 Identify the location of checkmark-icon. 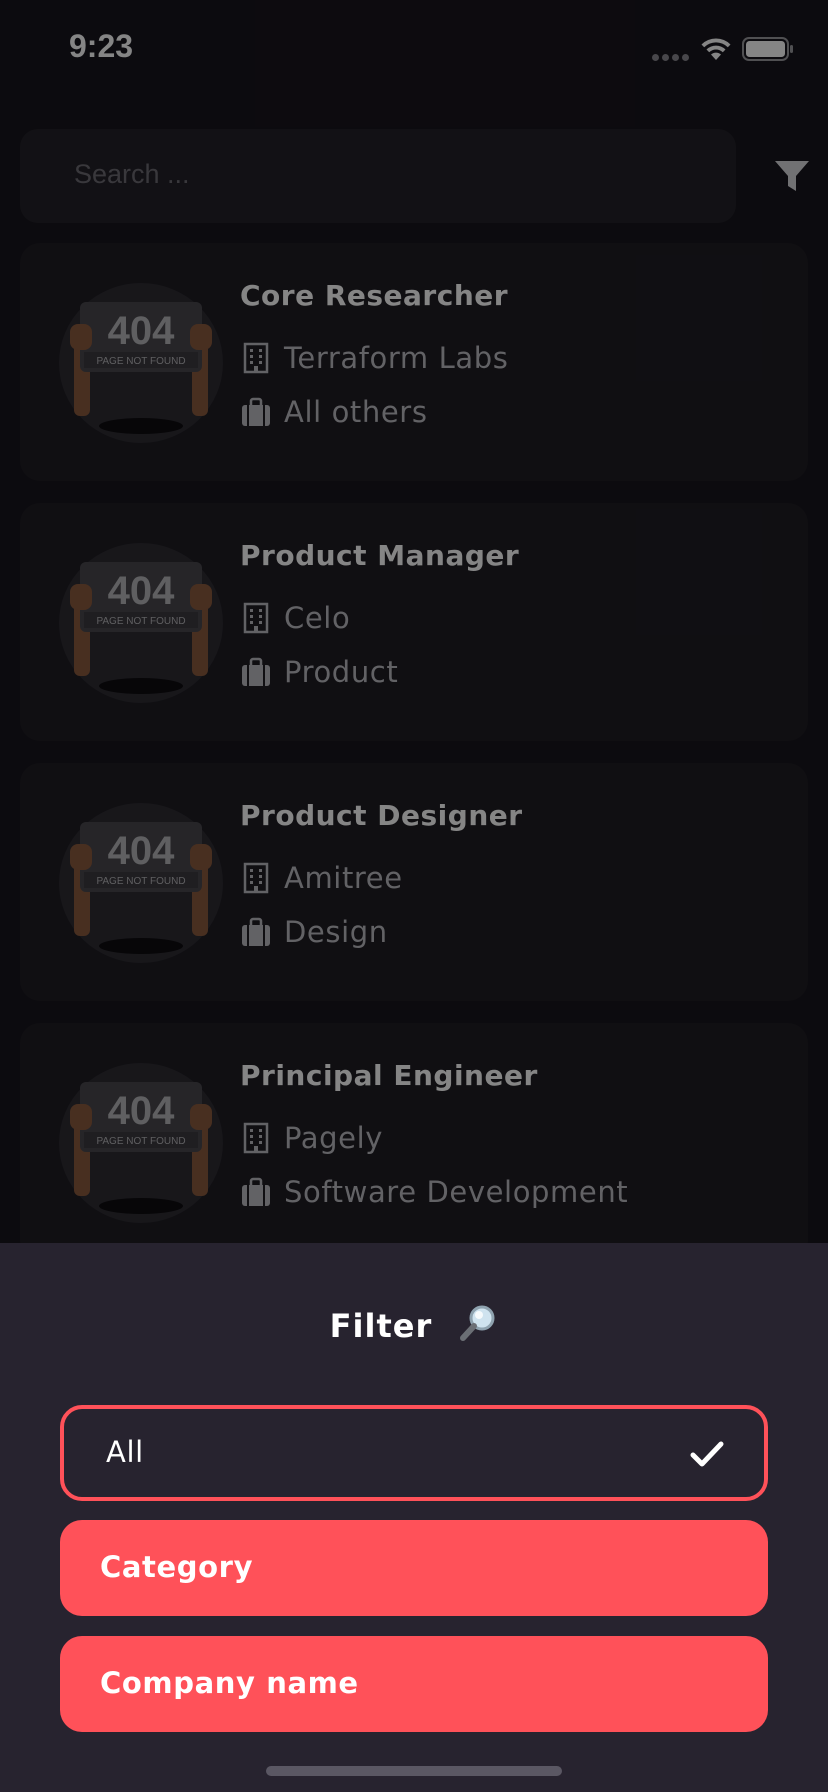
(707, 1454).